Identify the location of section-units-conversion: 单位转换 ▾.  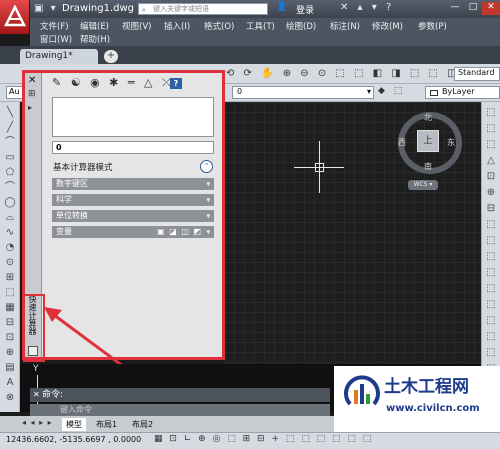
(133, 216).